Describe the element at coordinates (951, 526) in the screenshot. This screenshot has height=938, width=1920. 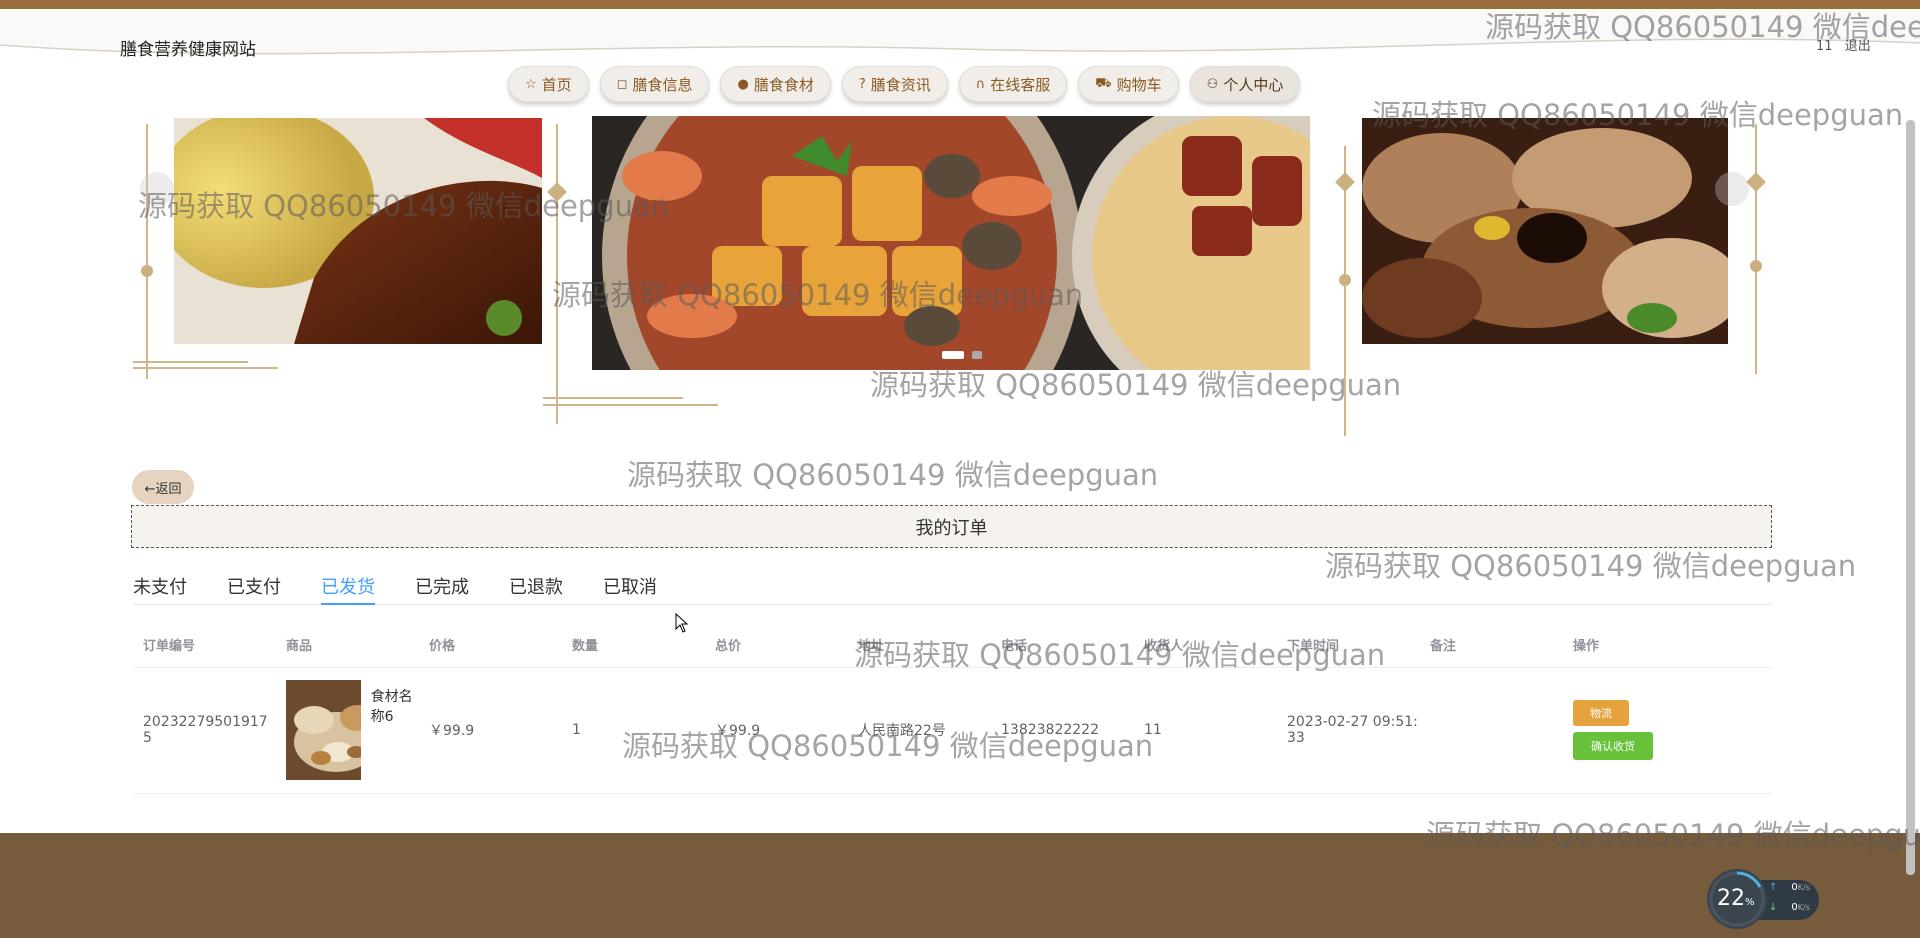
I see `page-title: 我的订单` at that location.